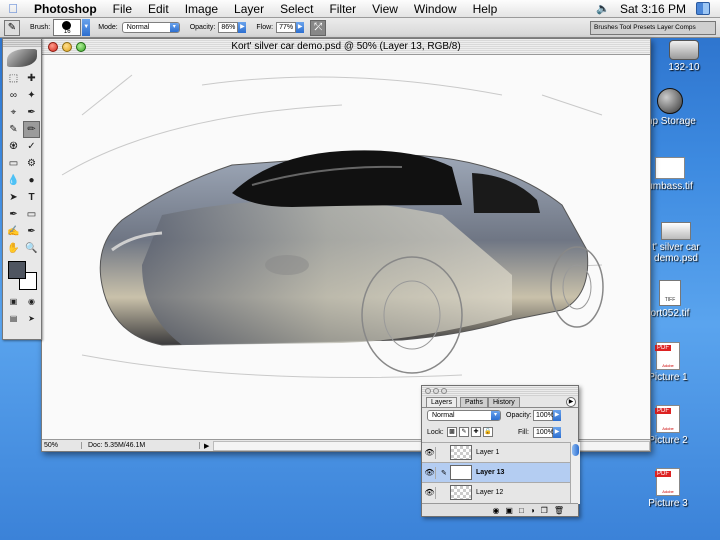 The width and height of the screenshot is (720, 540). Describe the element at coordinates (603, 8) in the screenshot. I see `volume-icon: 🔈` at that location.